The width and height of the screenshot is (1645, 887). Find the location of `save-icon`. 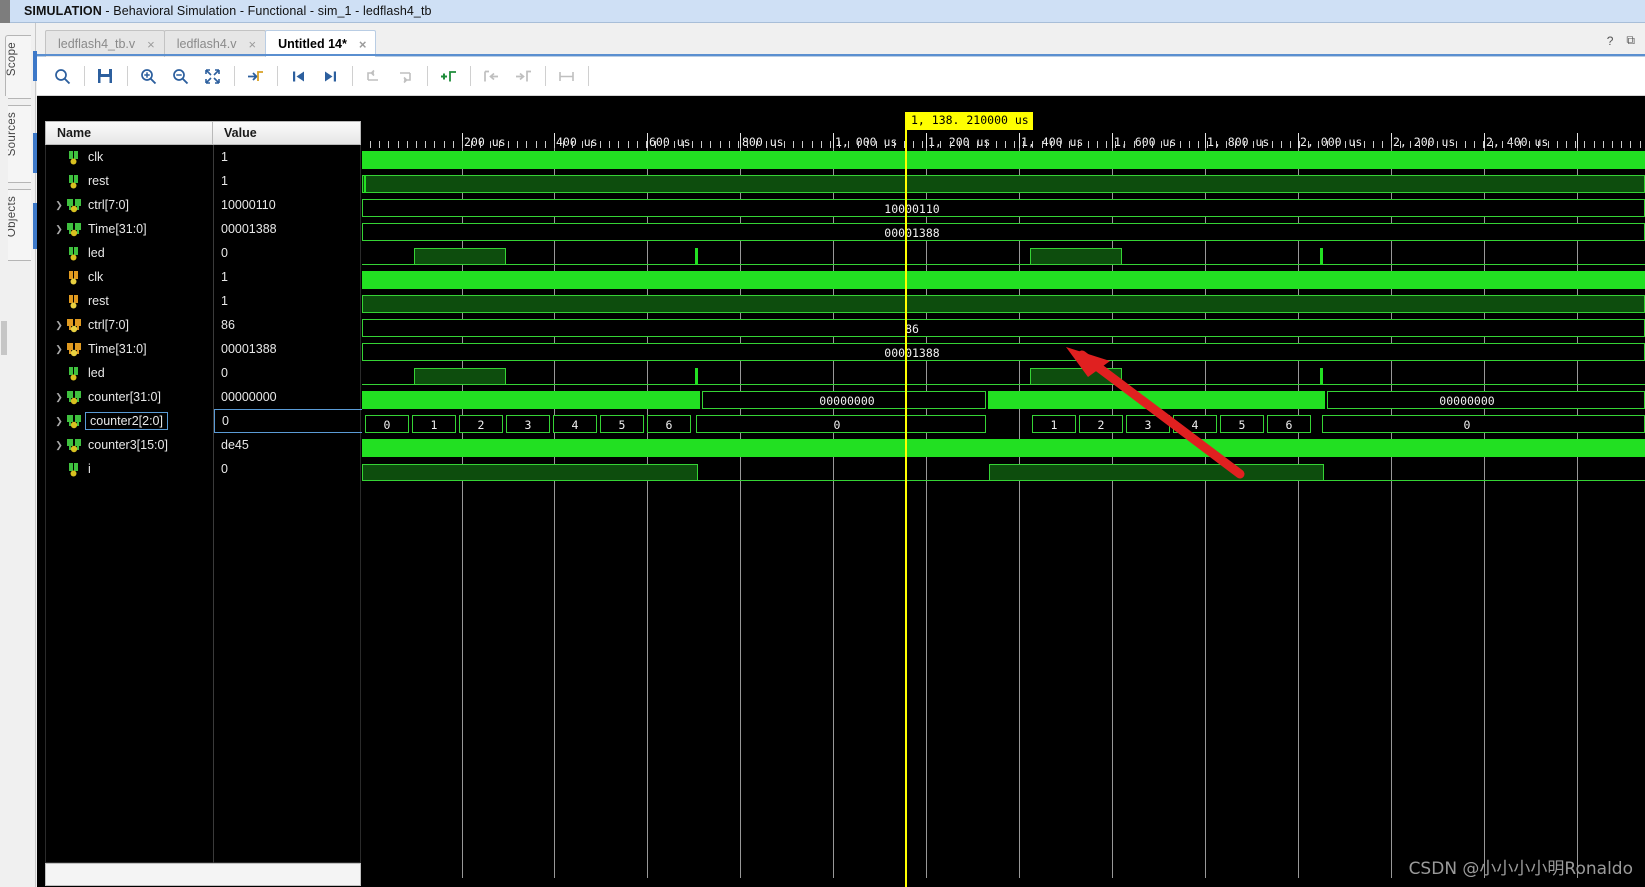

save-icon is located at coordinates (105, 76).